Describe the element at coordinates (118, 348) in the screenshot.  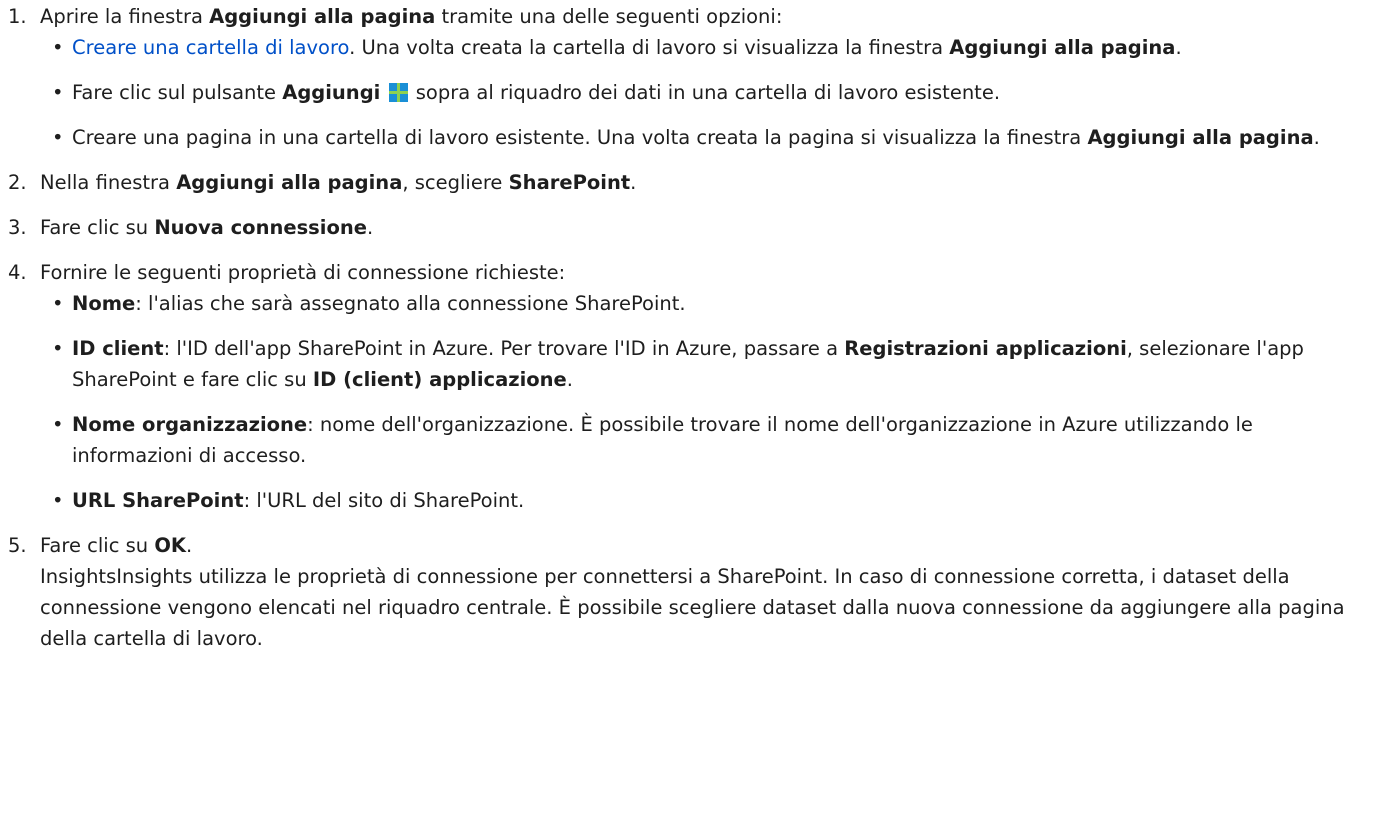
I see `item-bold: ID client` at that location.